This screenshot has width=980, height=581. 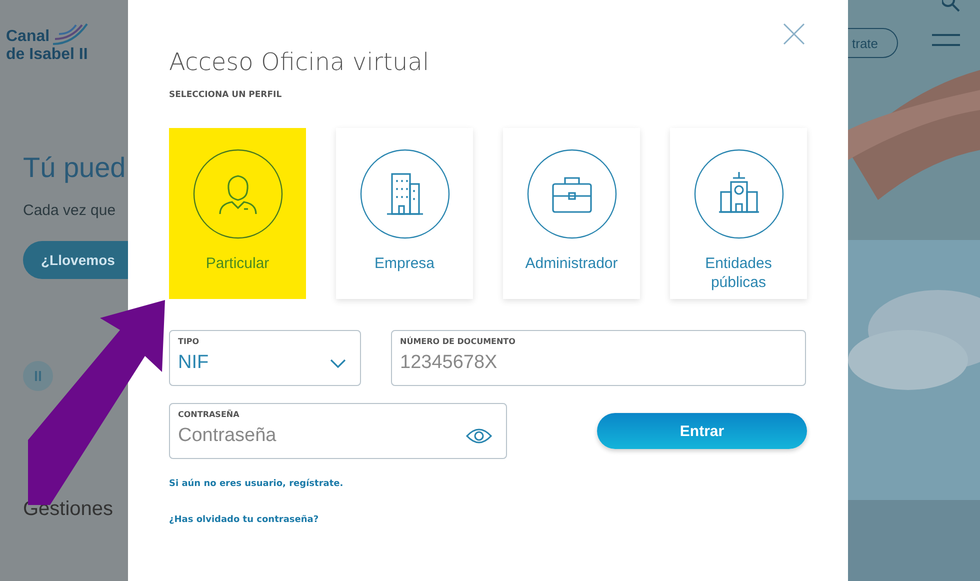 What do you see at coordinates (265, 358) in the screenshot?
I see `document-type-select: TIPO NIF` at bounding box center [265, 358].